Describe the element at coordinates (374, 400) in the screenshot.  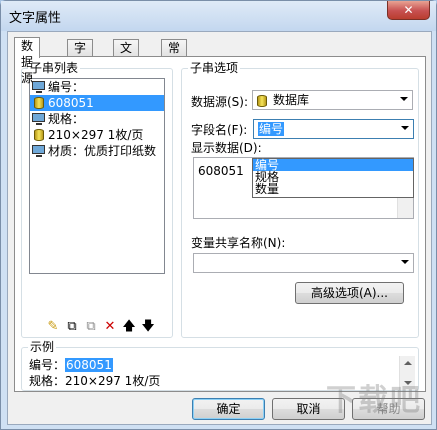
I see `watermark: 下载吧` at that location.